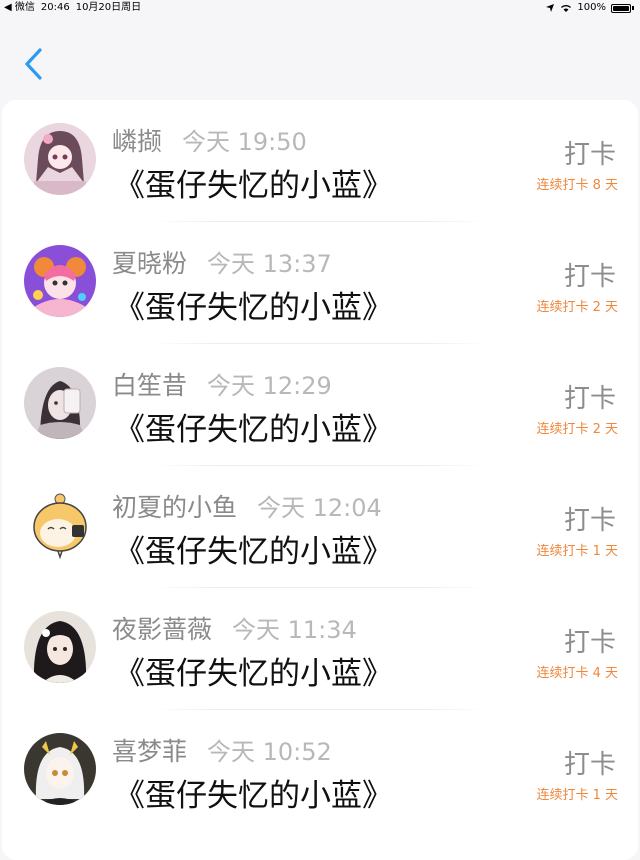 Image resolution: width=640 pixels, height=860 pixels. I want to click on name-line: 嶙撷 今天 19:50, so click(209, 139).